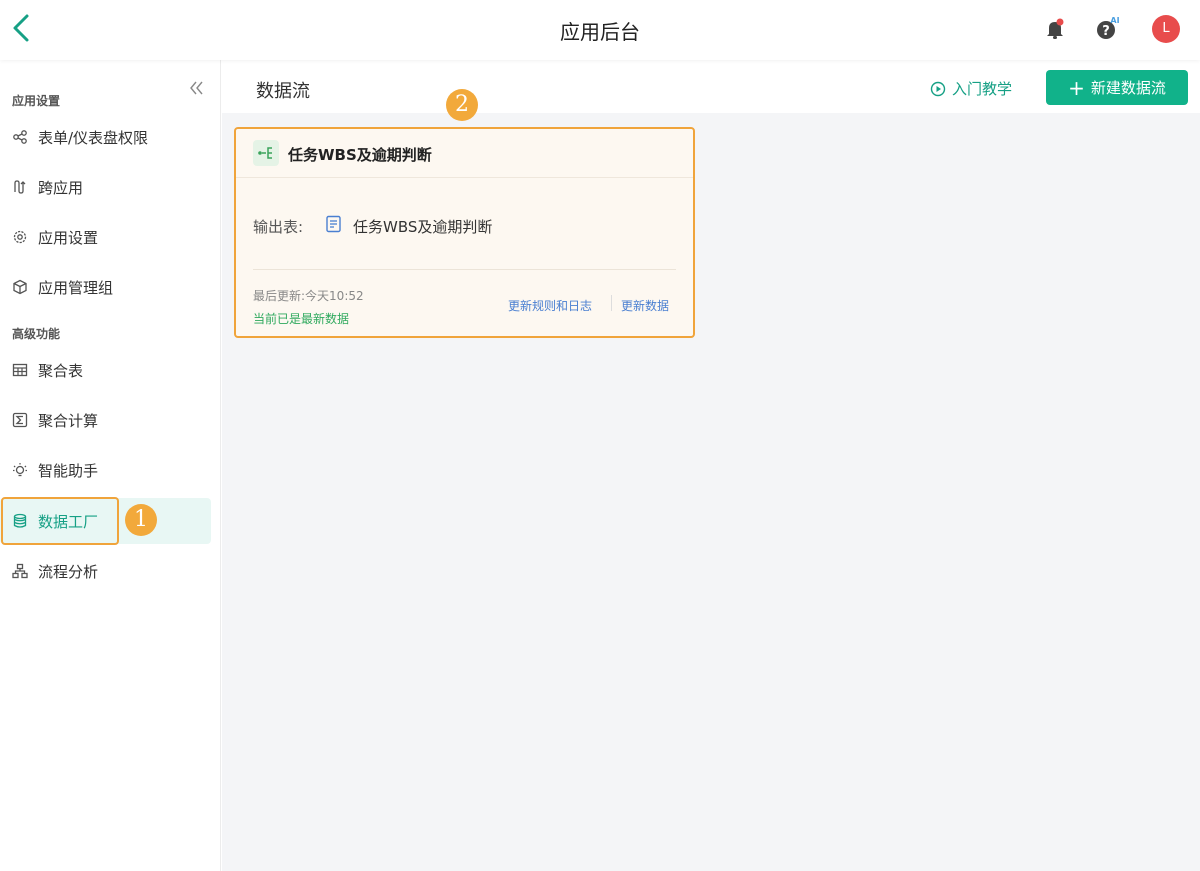 The height and width of the screenshot is (871, 1200). Describe the element at coordinates (68, 420) in the screenshot. I see `sidebar-item-label: 聚合计算` at that location.